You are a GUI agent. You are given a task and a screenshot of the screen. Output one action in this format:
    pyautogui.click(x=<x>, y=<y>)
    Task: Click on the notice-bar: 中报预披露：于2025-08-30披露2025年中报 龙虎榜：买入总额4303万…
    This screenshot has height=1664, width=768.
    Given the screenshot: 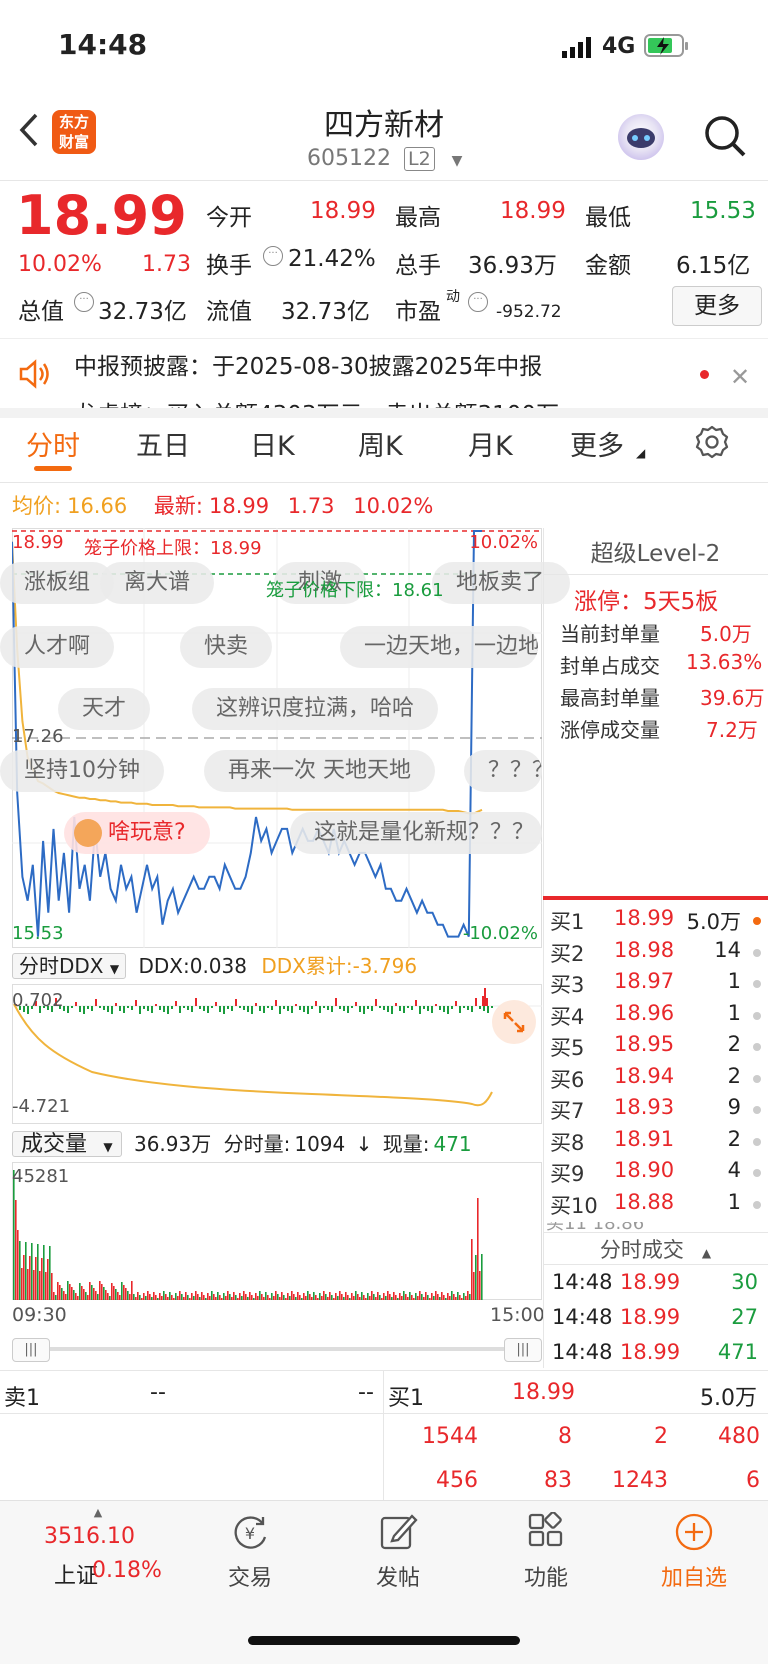 What is the action you would take?
    pyautogui.click(x=384, y=373)
    